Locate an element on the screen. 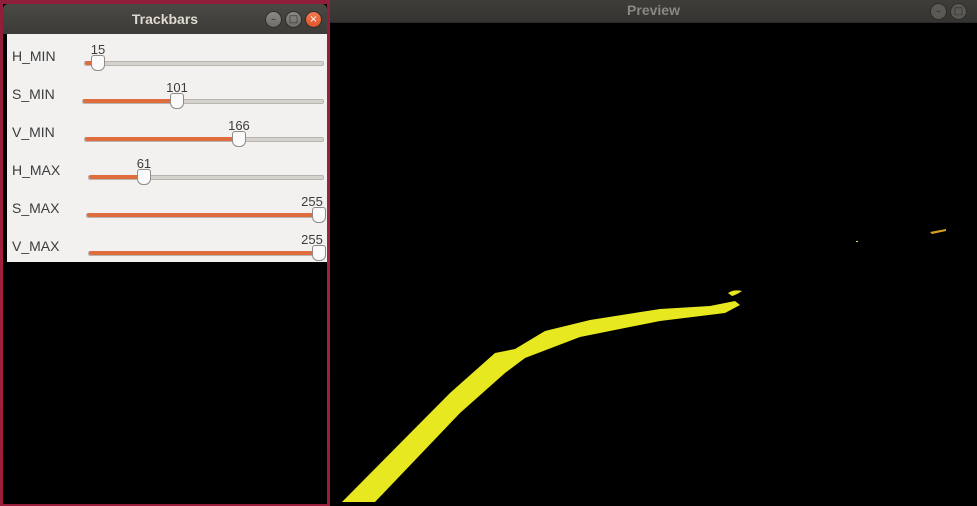 The width and height of the screenshot is (977, 506). preview-title: Preview is located at coordinates (653, 10).